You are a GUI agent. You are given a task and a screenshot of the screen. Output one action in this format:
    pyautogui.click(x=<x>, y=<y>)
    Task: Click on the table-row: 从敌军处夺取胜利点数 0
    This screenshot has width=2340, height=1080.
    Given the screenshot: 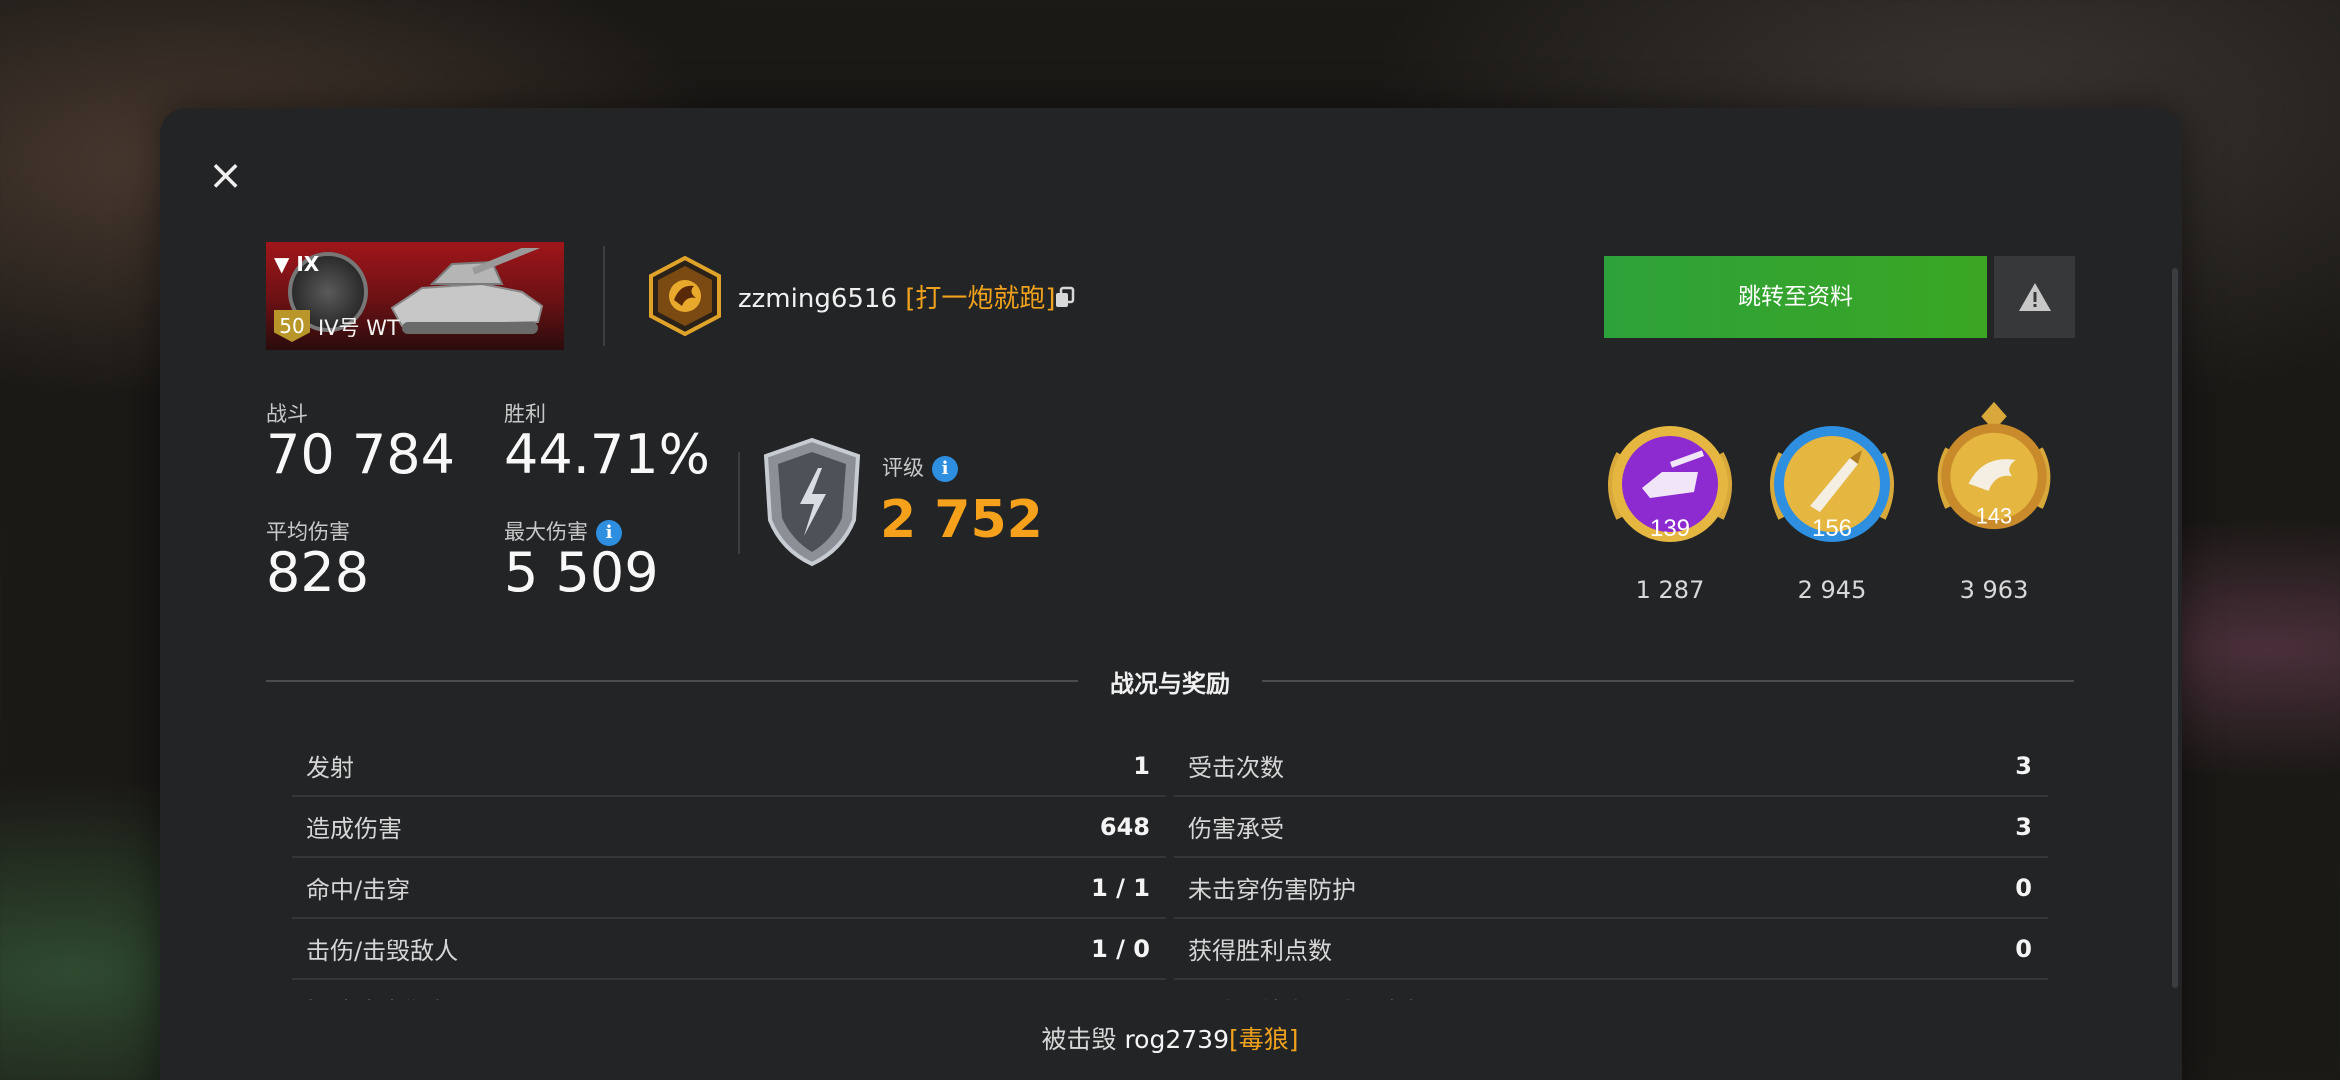 What is the action you would take?
    pyautogui.click(x=1611, y=990)
    